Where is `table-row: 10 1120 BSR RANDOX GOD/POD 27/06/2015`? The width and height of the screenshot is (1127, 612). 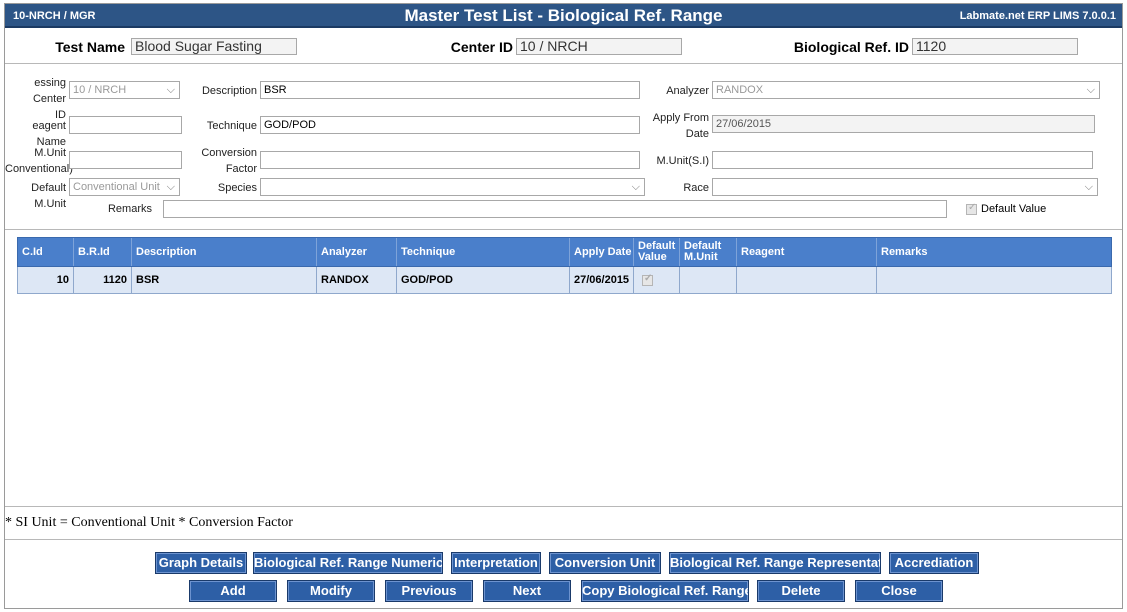 table-row: 10 1120 BSR RANDOX GOD/POD 27/06/2015 is located at coordinates (564, 280).